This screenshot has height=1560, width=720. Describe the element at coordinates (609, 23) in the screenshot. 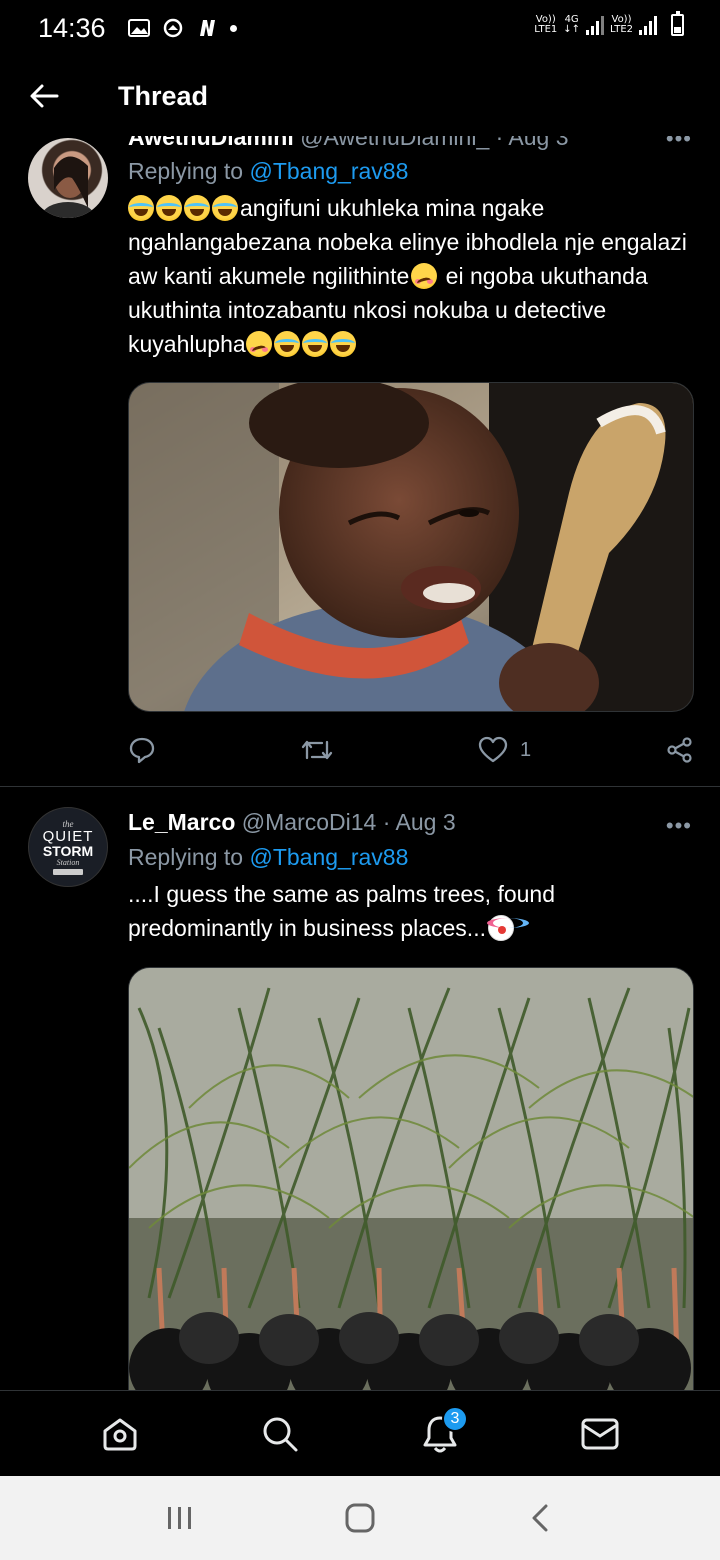

I see `status-right-icons: Vo)) LTE1 4G ↓↑ Vo)) LTE2` at that location.